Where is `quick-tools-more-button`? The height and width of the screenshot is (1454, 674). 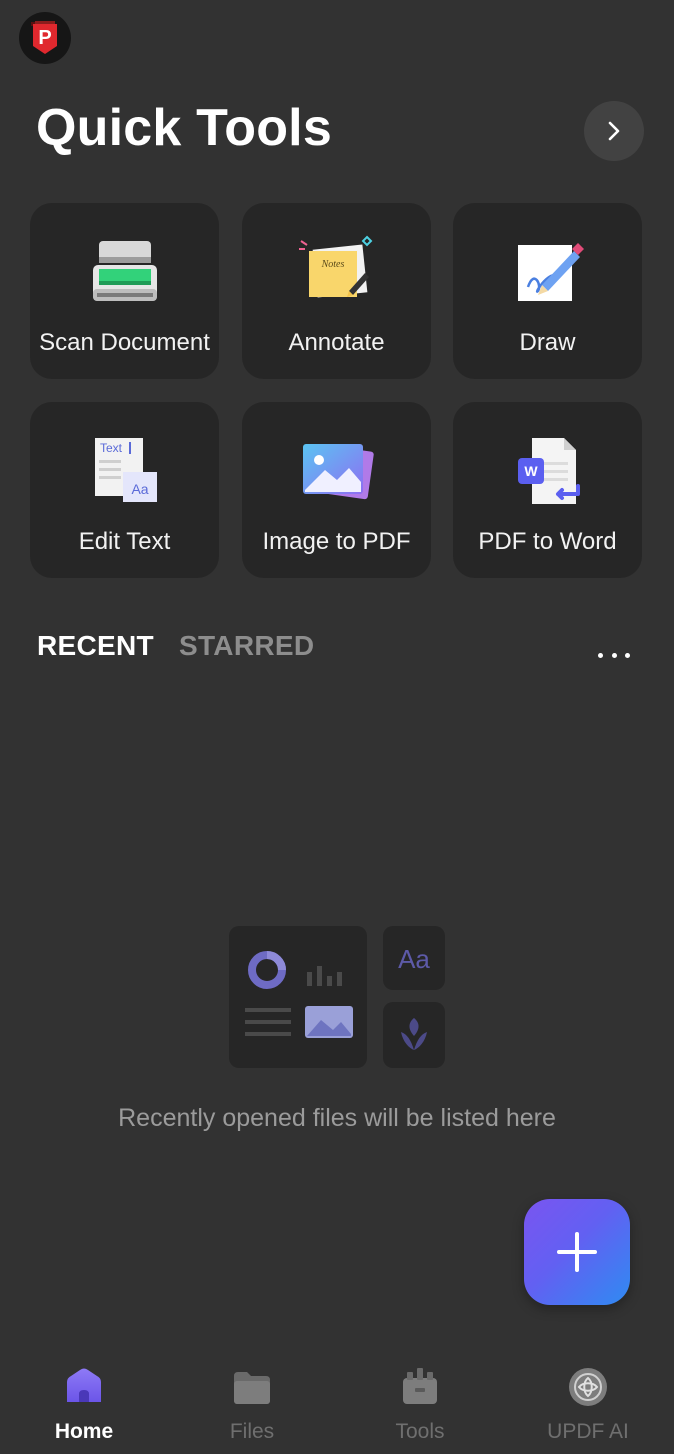
quick-tools-more-button is located at coordinates (614, 131).